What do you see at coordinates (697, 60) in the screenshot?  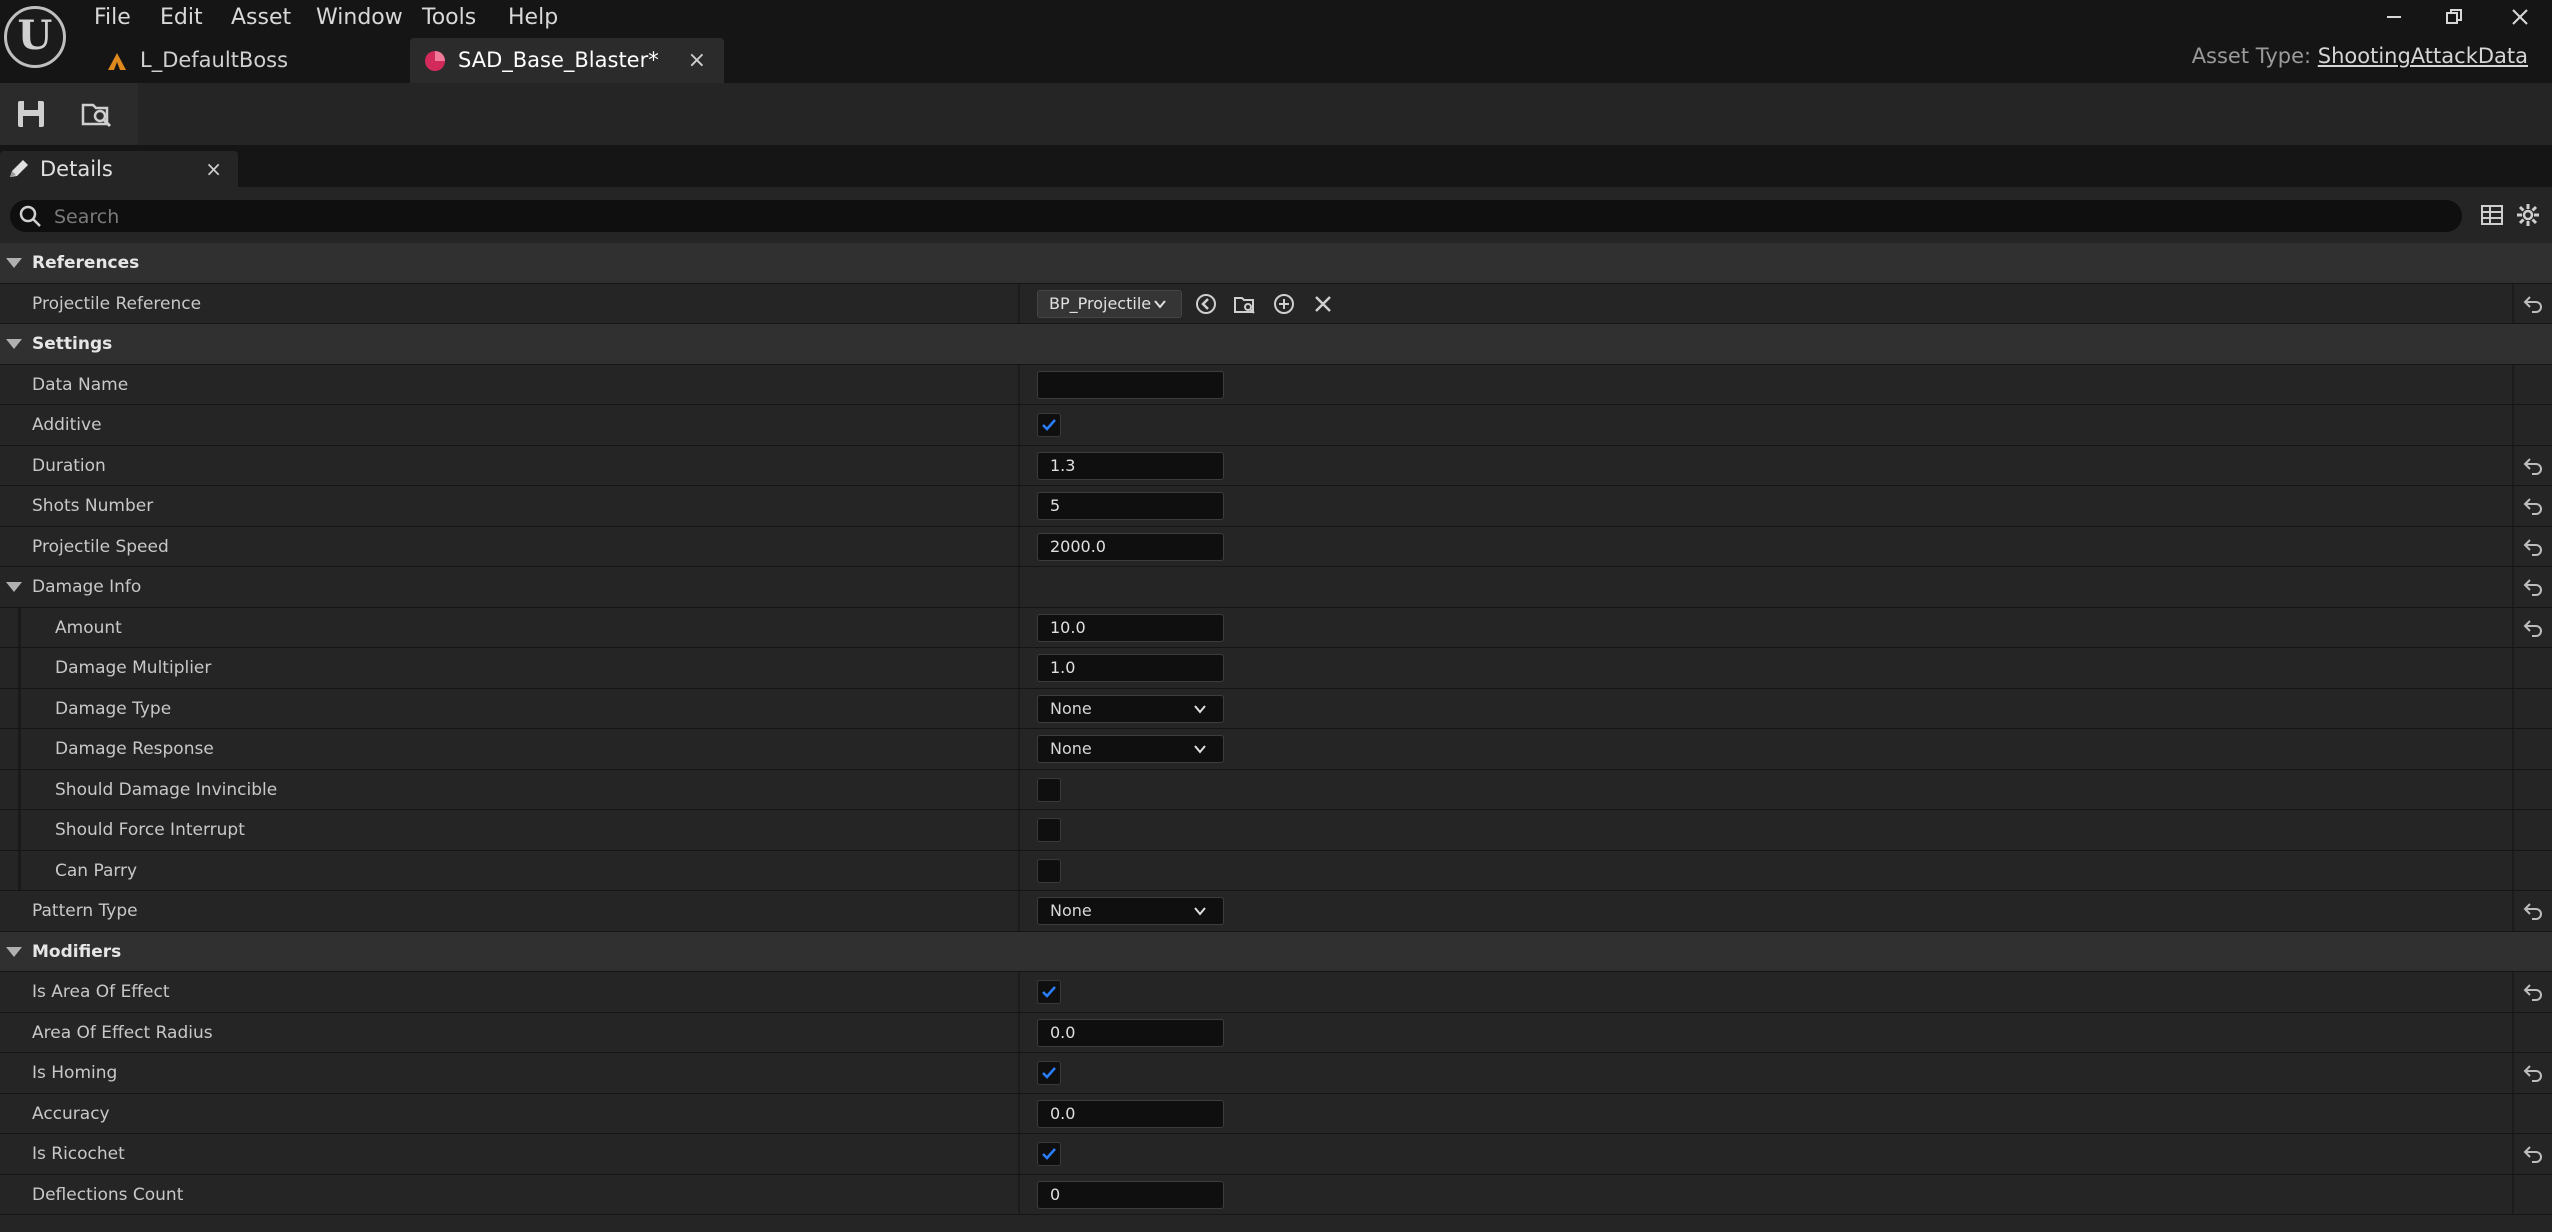 I see `close-tab-icon: ×` at bounding box center [697, 60].